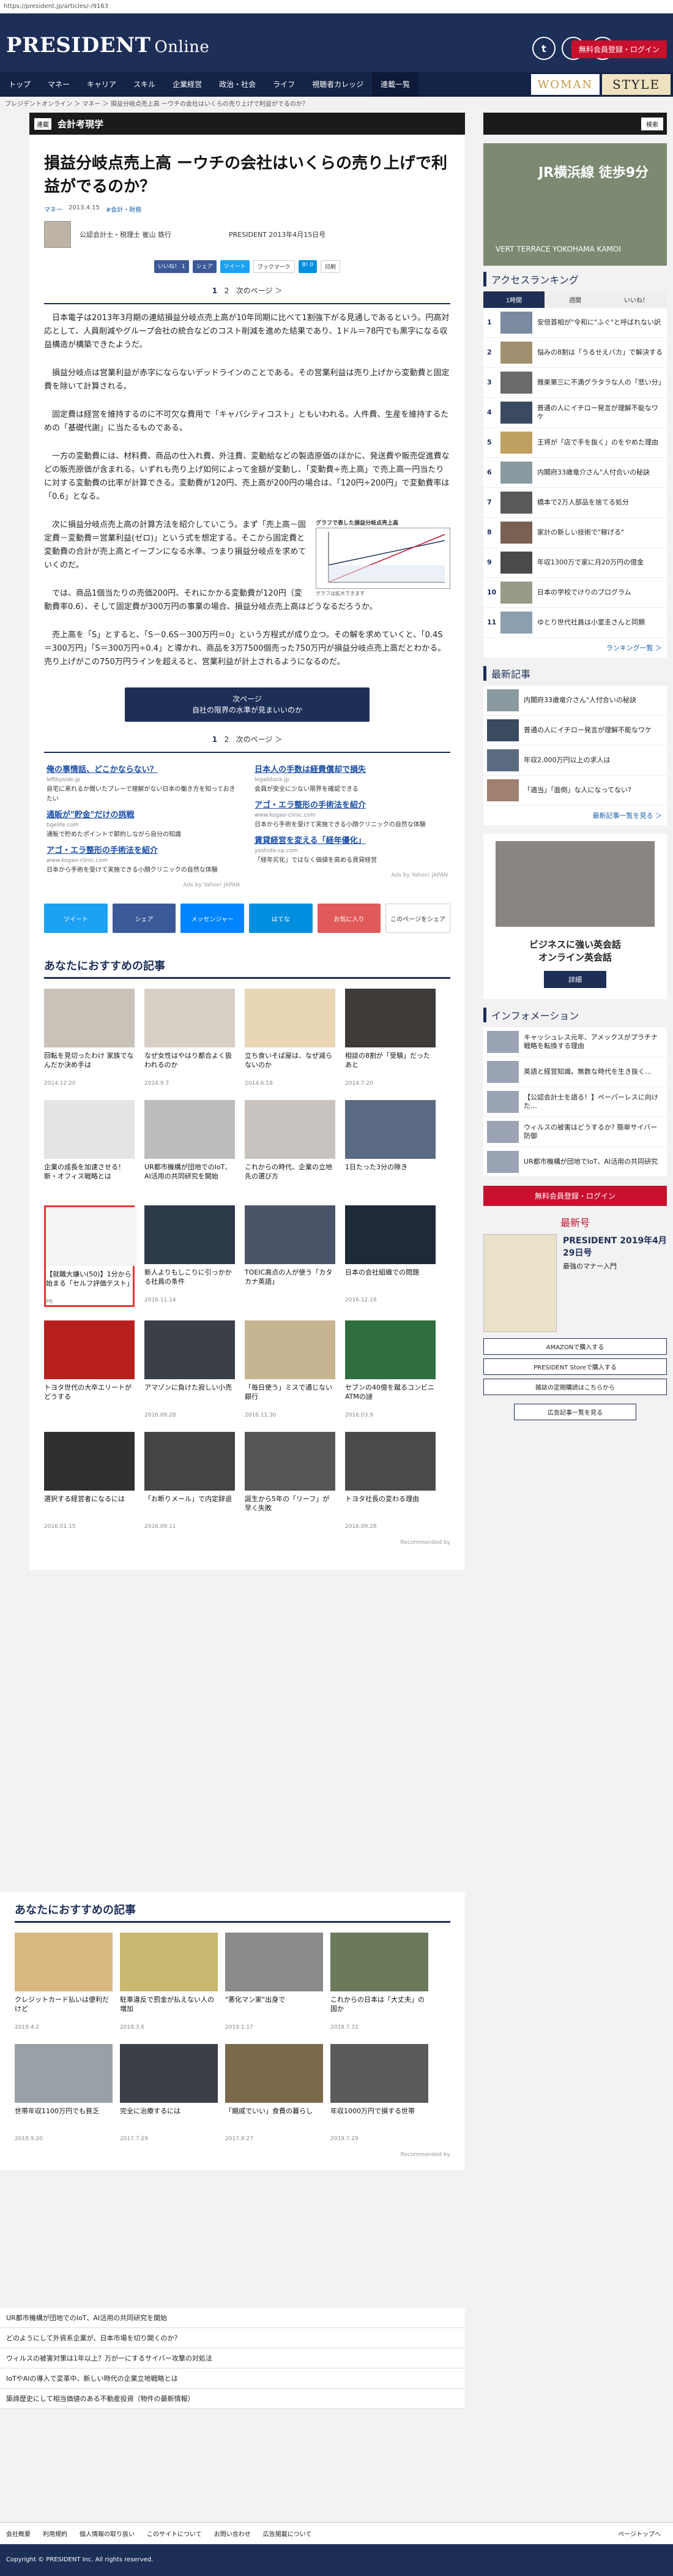 The image size is (673, 2576). What do you see at coordinates (143, 815) in the screenshot?
I see `ad-link: 通販が"貯金"だけの挑戦` at bounding box center [143, 815].